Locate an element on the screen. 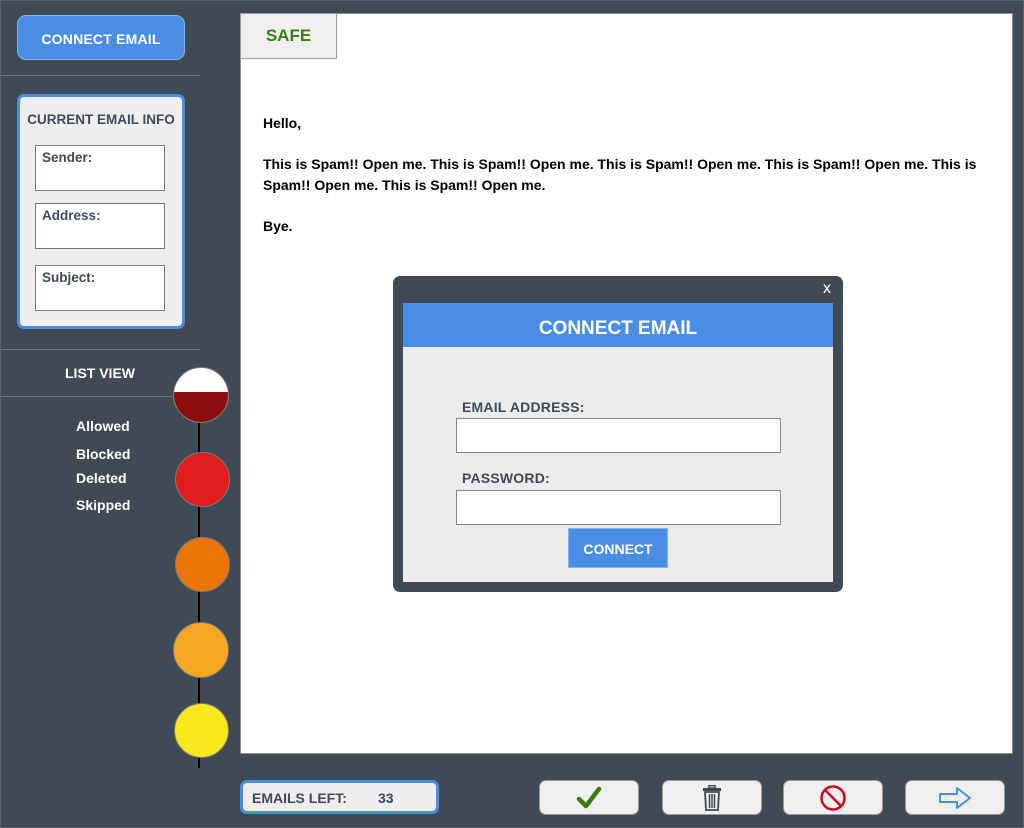 The width and height of the screenshot is (1024, 828). allow-button is located at coordinates (589, 797).